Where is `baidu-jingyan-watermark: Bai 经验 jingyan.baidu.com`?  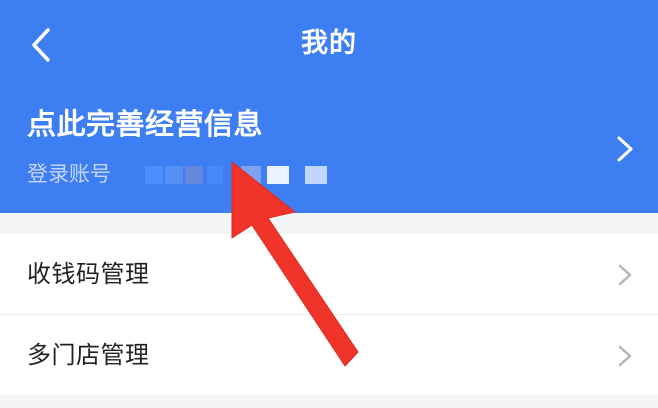 baidu-jingyan-watermark: Bai 经验 jingyan.baidu.com is located at coordinates (579, 371).